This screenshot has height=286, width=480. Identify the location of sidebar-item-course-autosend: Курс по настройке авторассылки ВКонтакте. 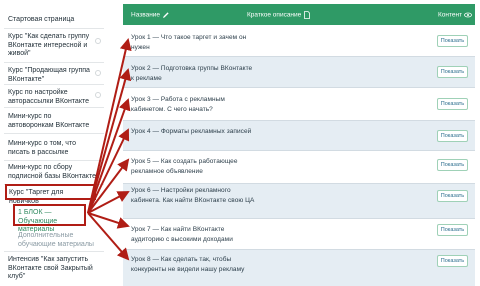
(51, 97).